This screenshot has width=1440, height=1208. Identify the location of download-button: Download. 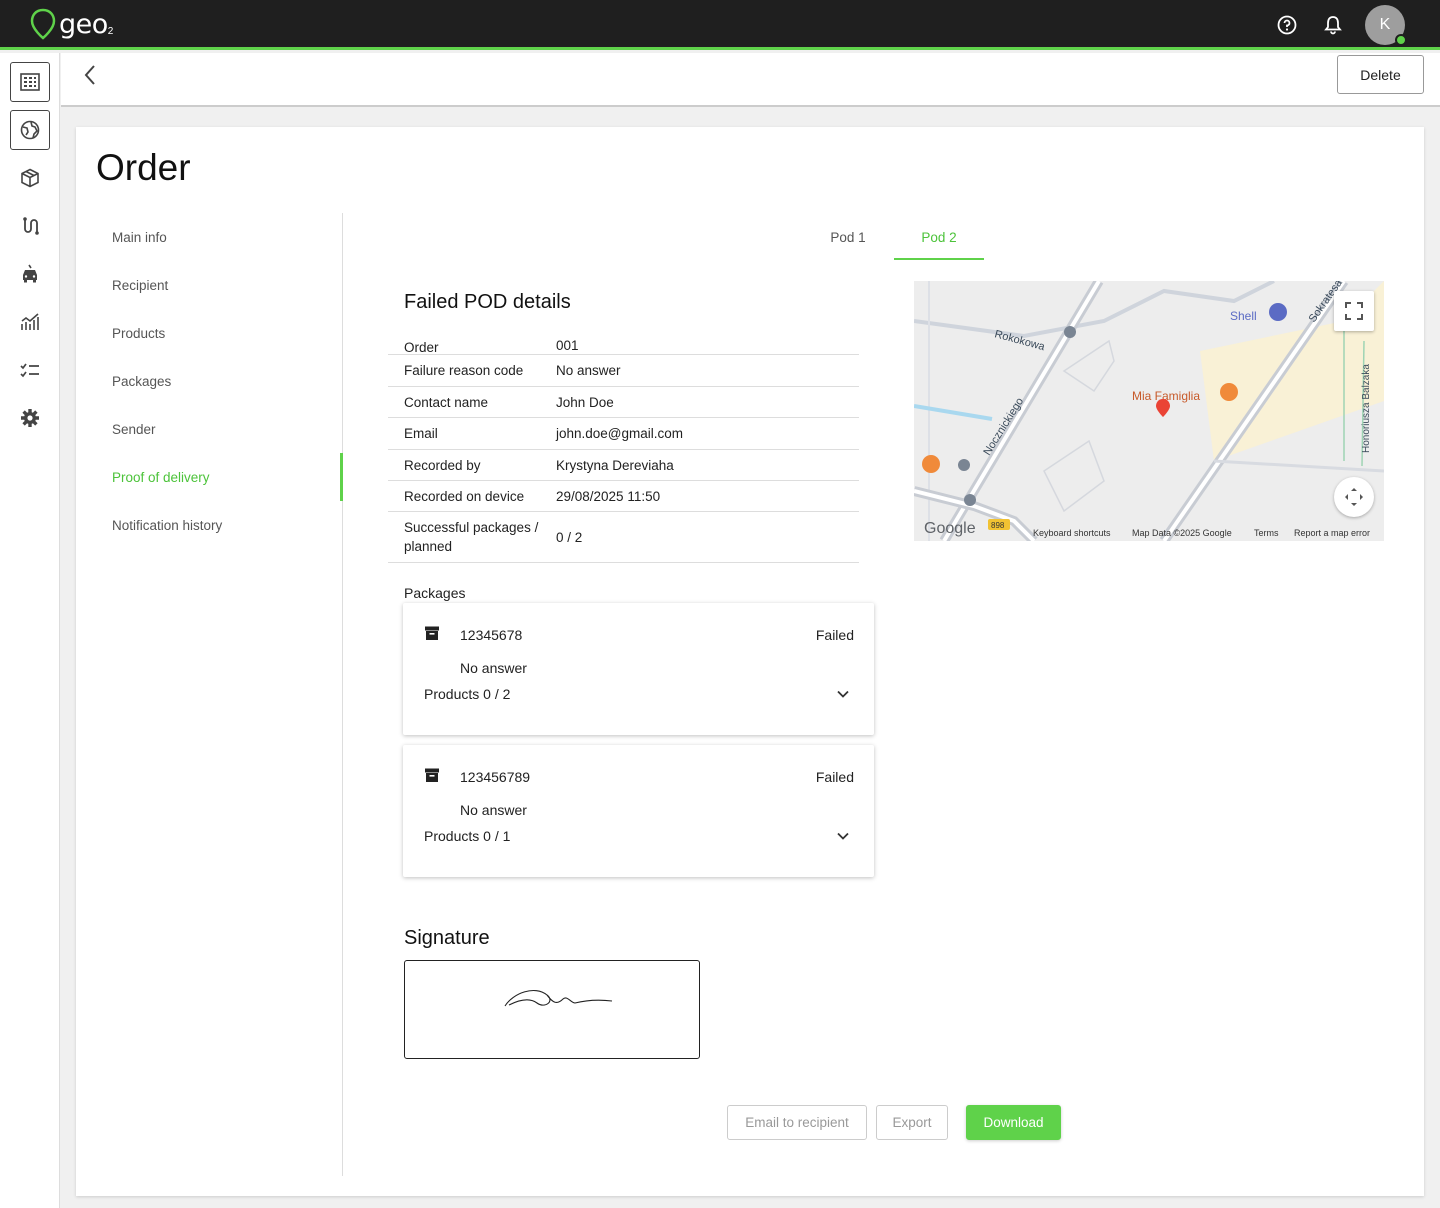
(1013, 1122).